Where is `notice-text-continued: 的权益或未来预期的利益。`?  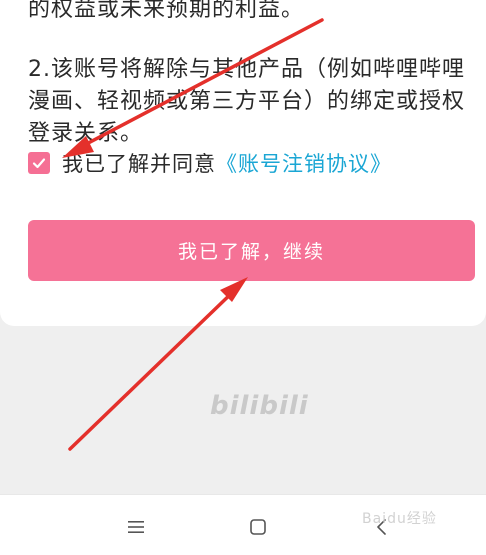
notice-text-continued: 的权益或未来预期的利益。 is located at coordinates (166, 11).